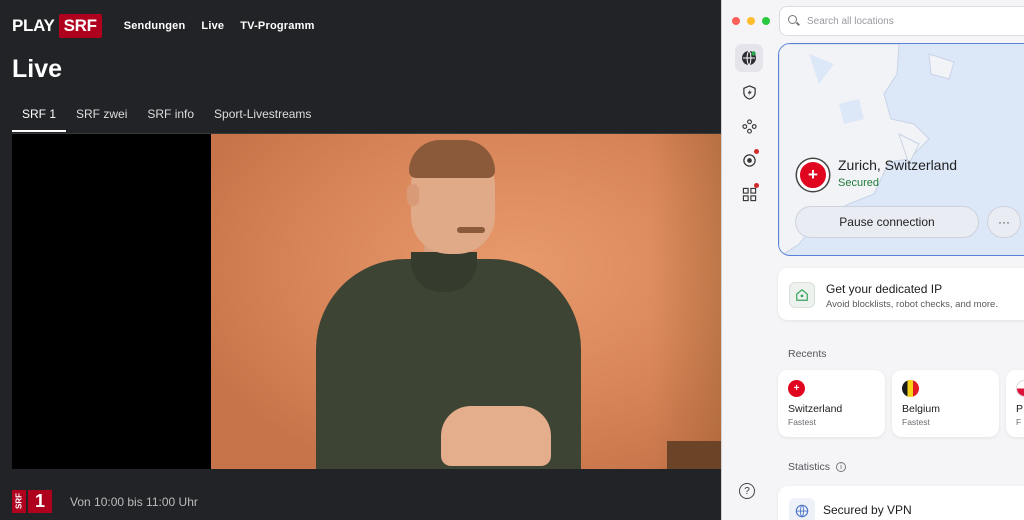 The width and height of the screenshot is (1024, 520). Describe the element at coordinates (80, 26) in the screenshot. I see `logo-srf-badge: SRF` at that location.